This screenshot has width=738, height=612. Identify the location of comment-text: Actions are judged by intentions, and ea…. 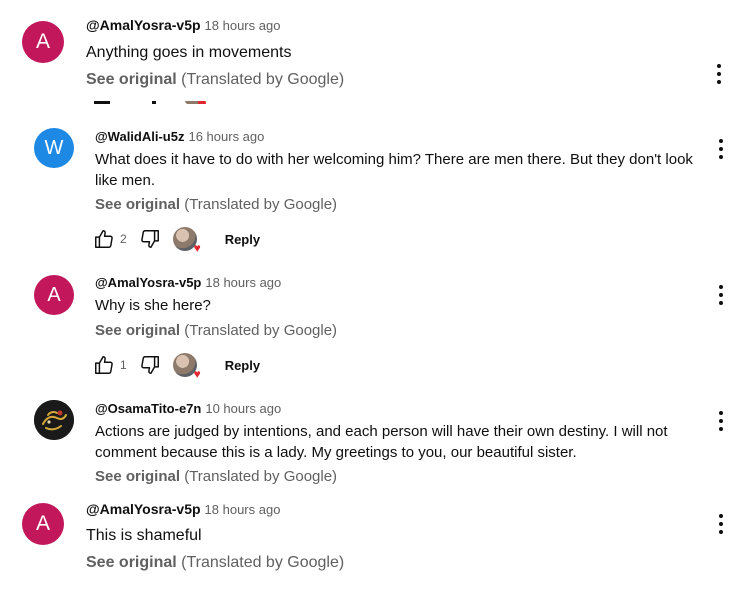
(381, 442).